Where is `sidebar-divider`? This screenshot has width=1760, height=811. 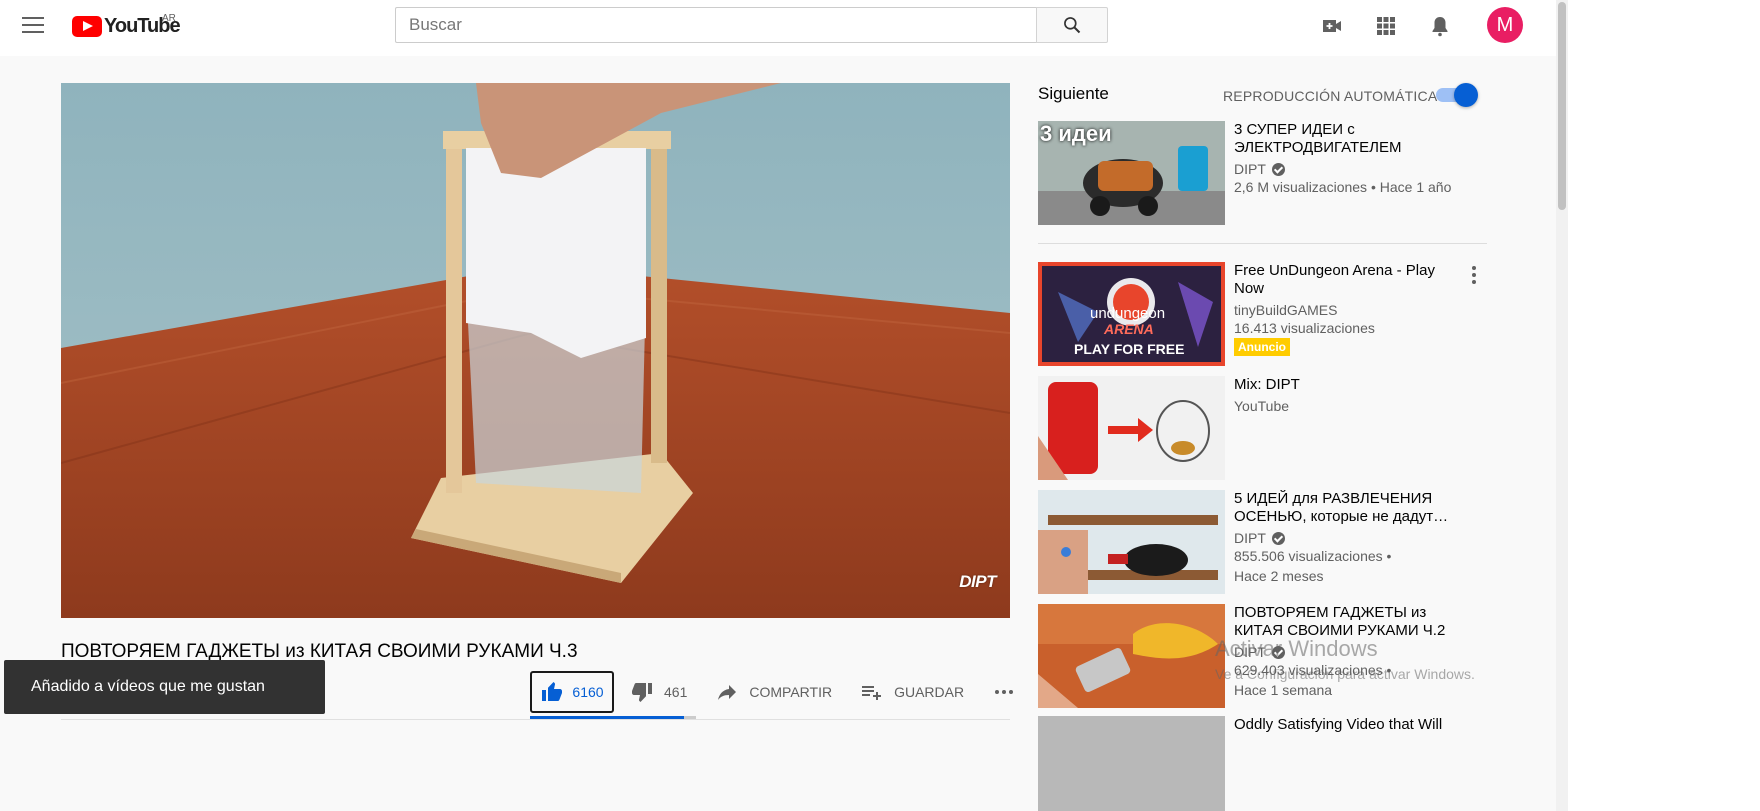 sidebar-divider is located at coordinates (1262, 243).